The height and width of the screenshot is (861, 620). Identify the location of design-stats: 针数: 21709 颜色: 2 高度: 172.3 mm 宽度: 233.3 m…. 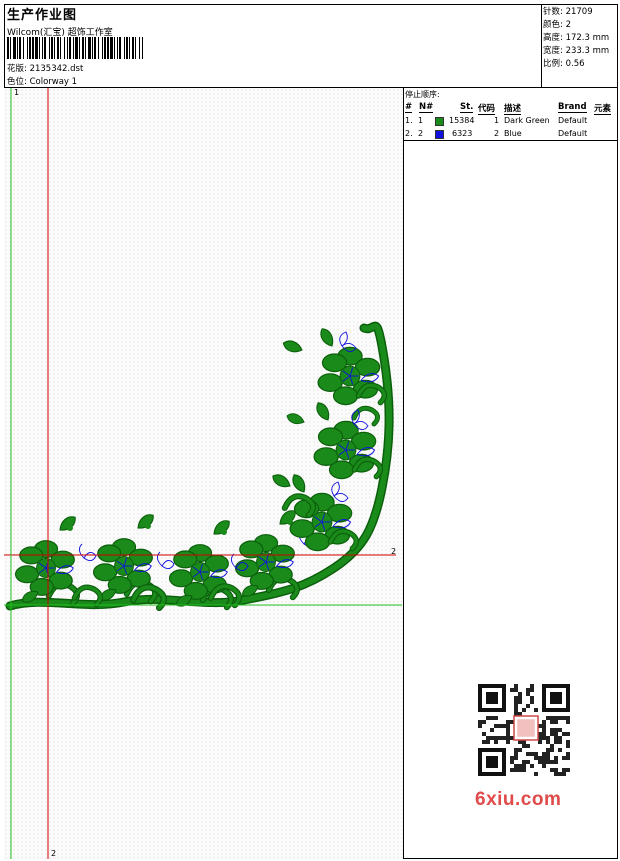
(580, 46).